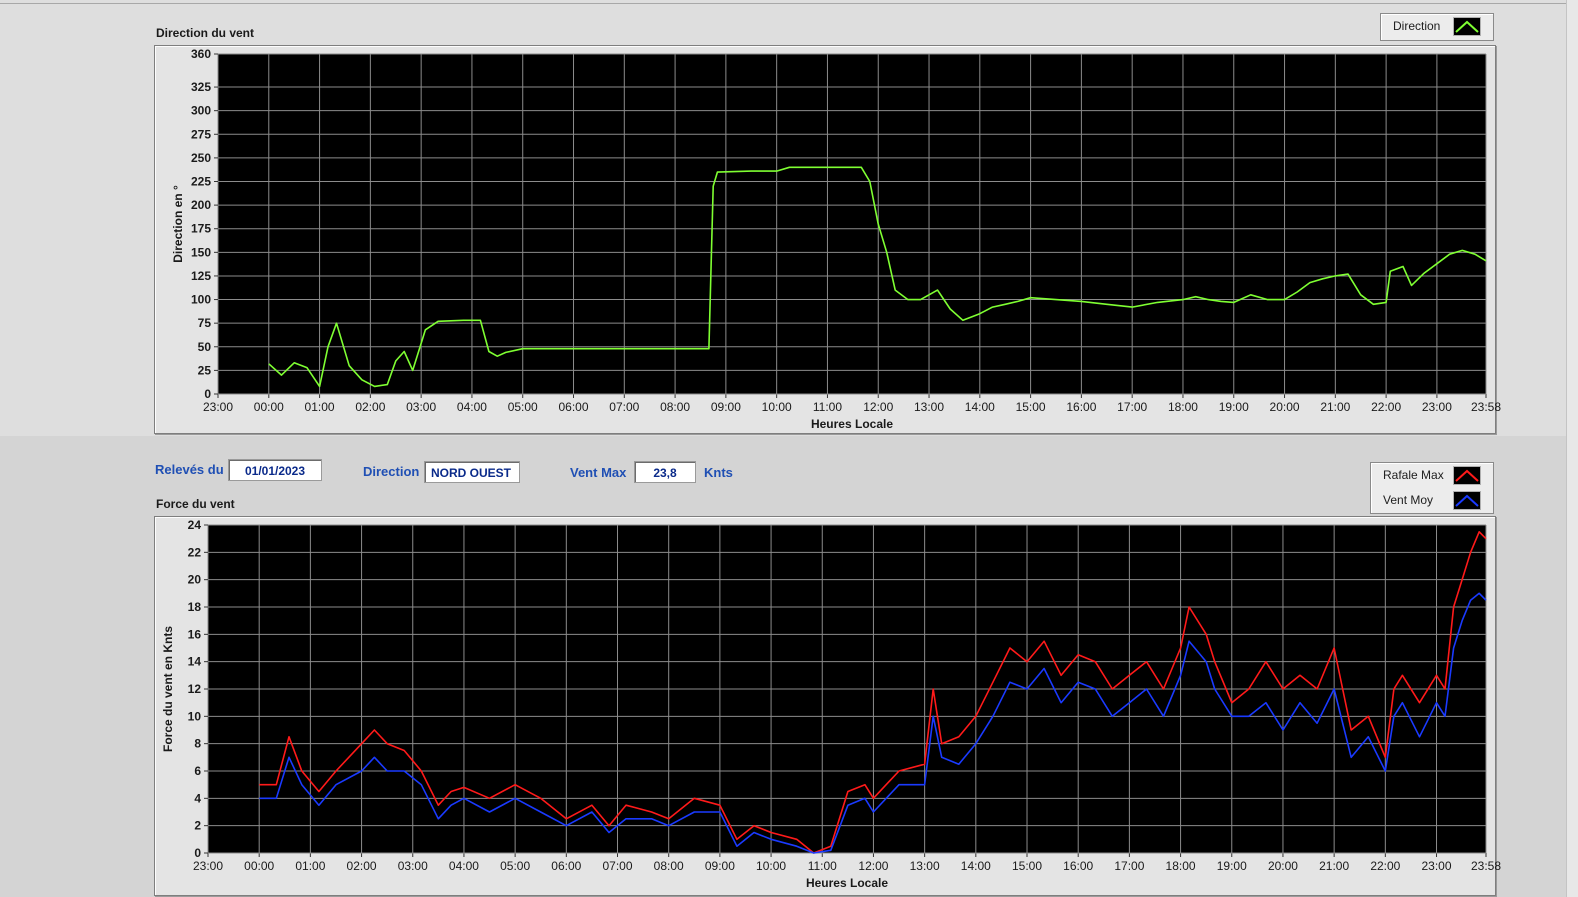 Image resolution: width=1578 pixels, height=897 pixels. What do you see at coordinates (1283, 866) in the screenshot?
I see `x-tick-label: 20:00` at bounding box center [1283, 866].